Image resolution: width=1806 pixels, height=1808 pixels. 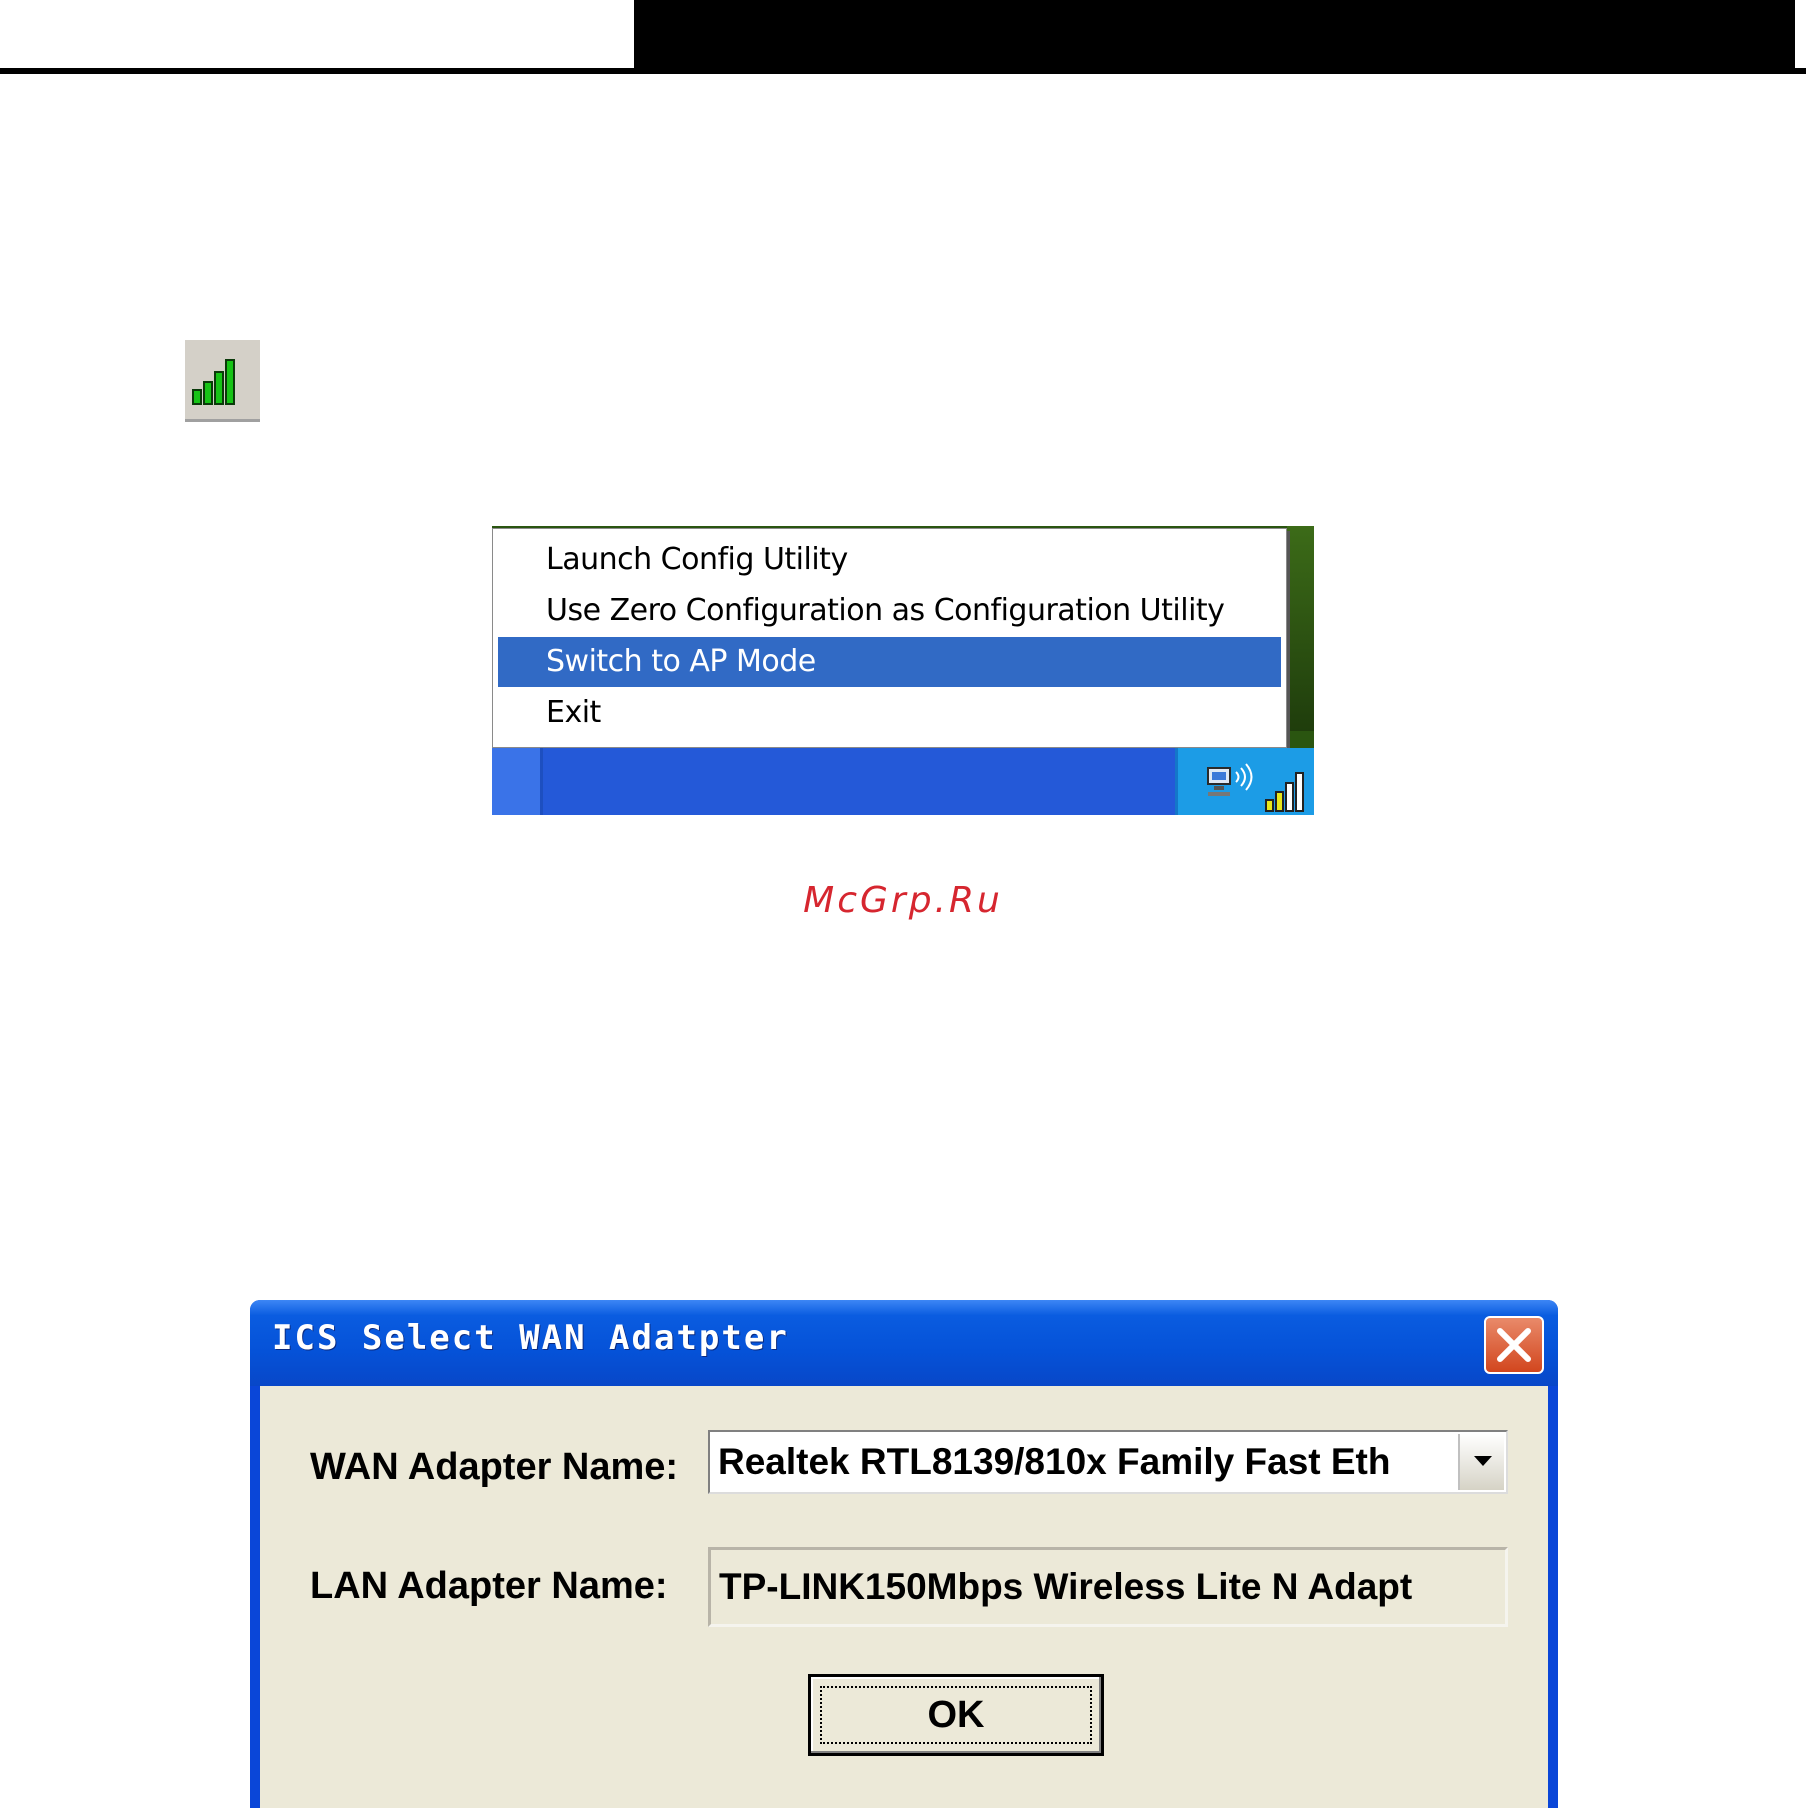 I want to click on dropdown-button, so click(x=1481, y=1462).